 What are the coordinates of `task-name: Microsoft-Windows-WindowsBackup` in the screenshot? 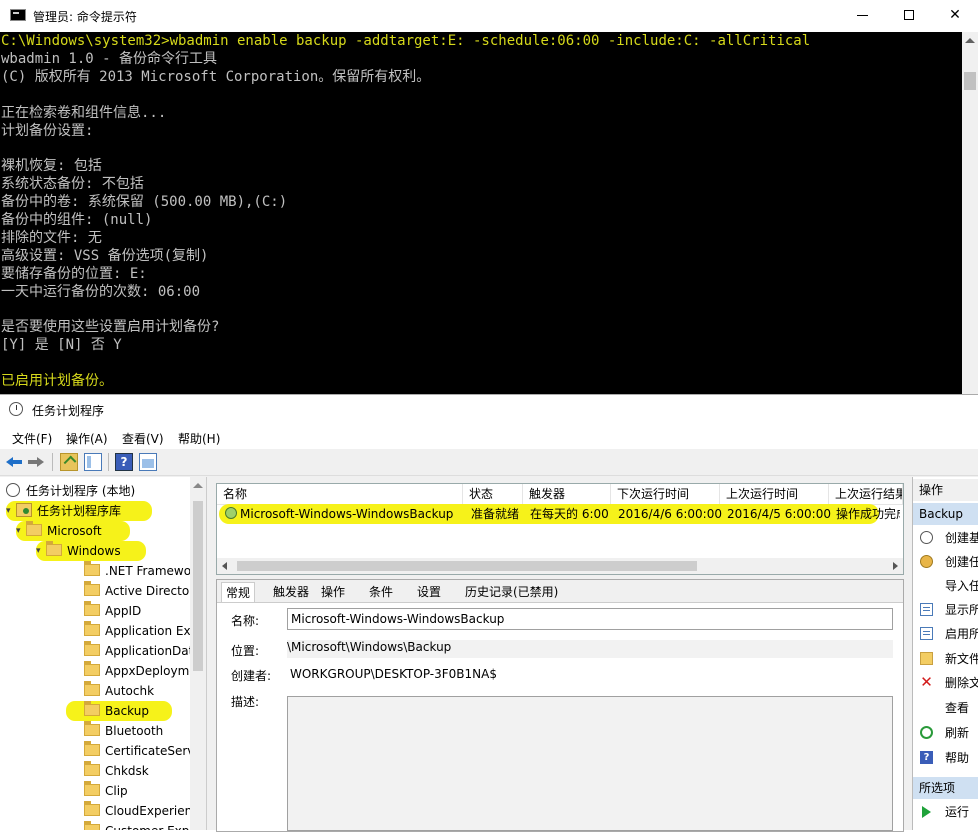 It's located at (347, 514).